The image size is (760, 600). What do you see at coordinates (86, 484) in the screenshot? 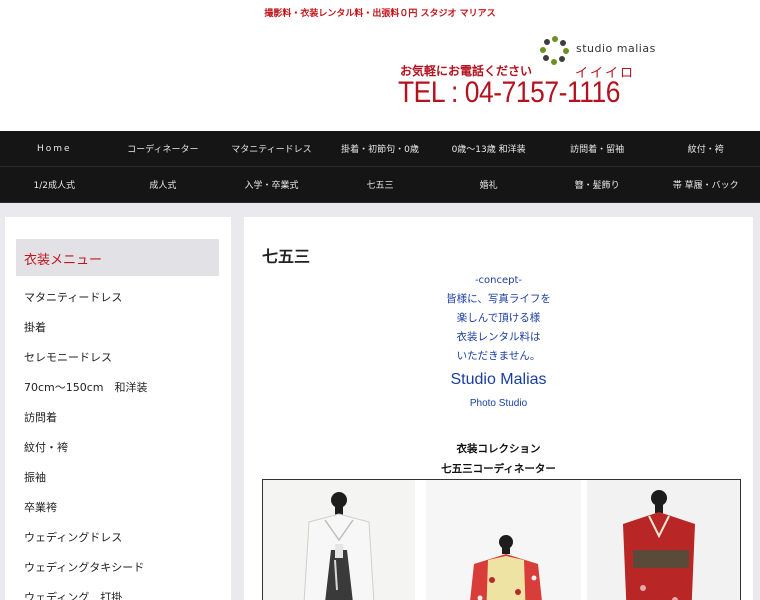
I see `sidebar-item-furisode: 振袖` at bounding box center [86, 484].